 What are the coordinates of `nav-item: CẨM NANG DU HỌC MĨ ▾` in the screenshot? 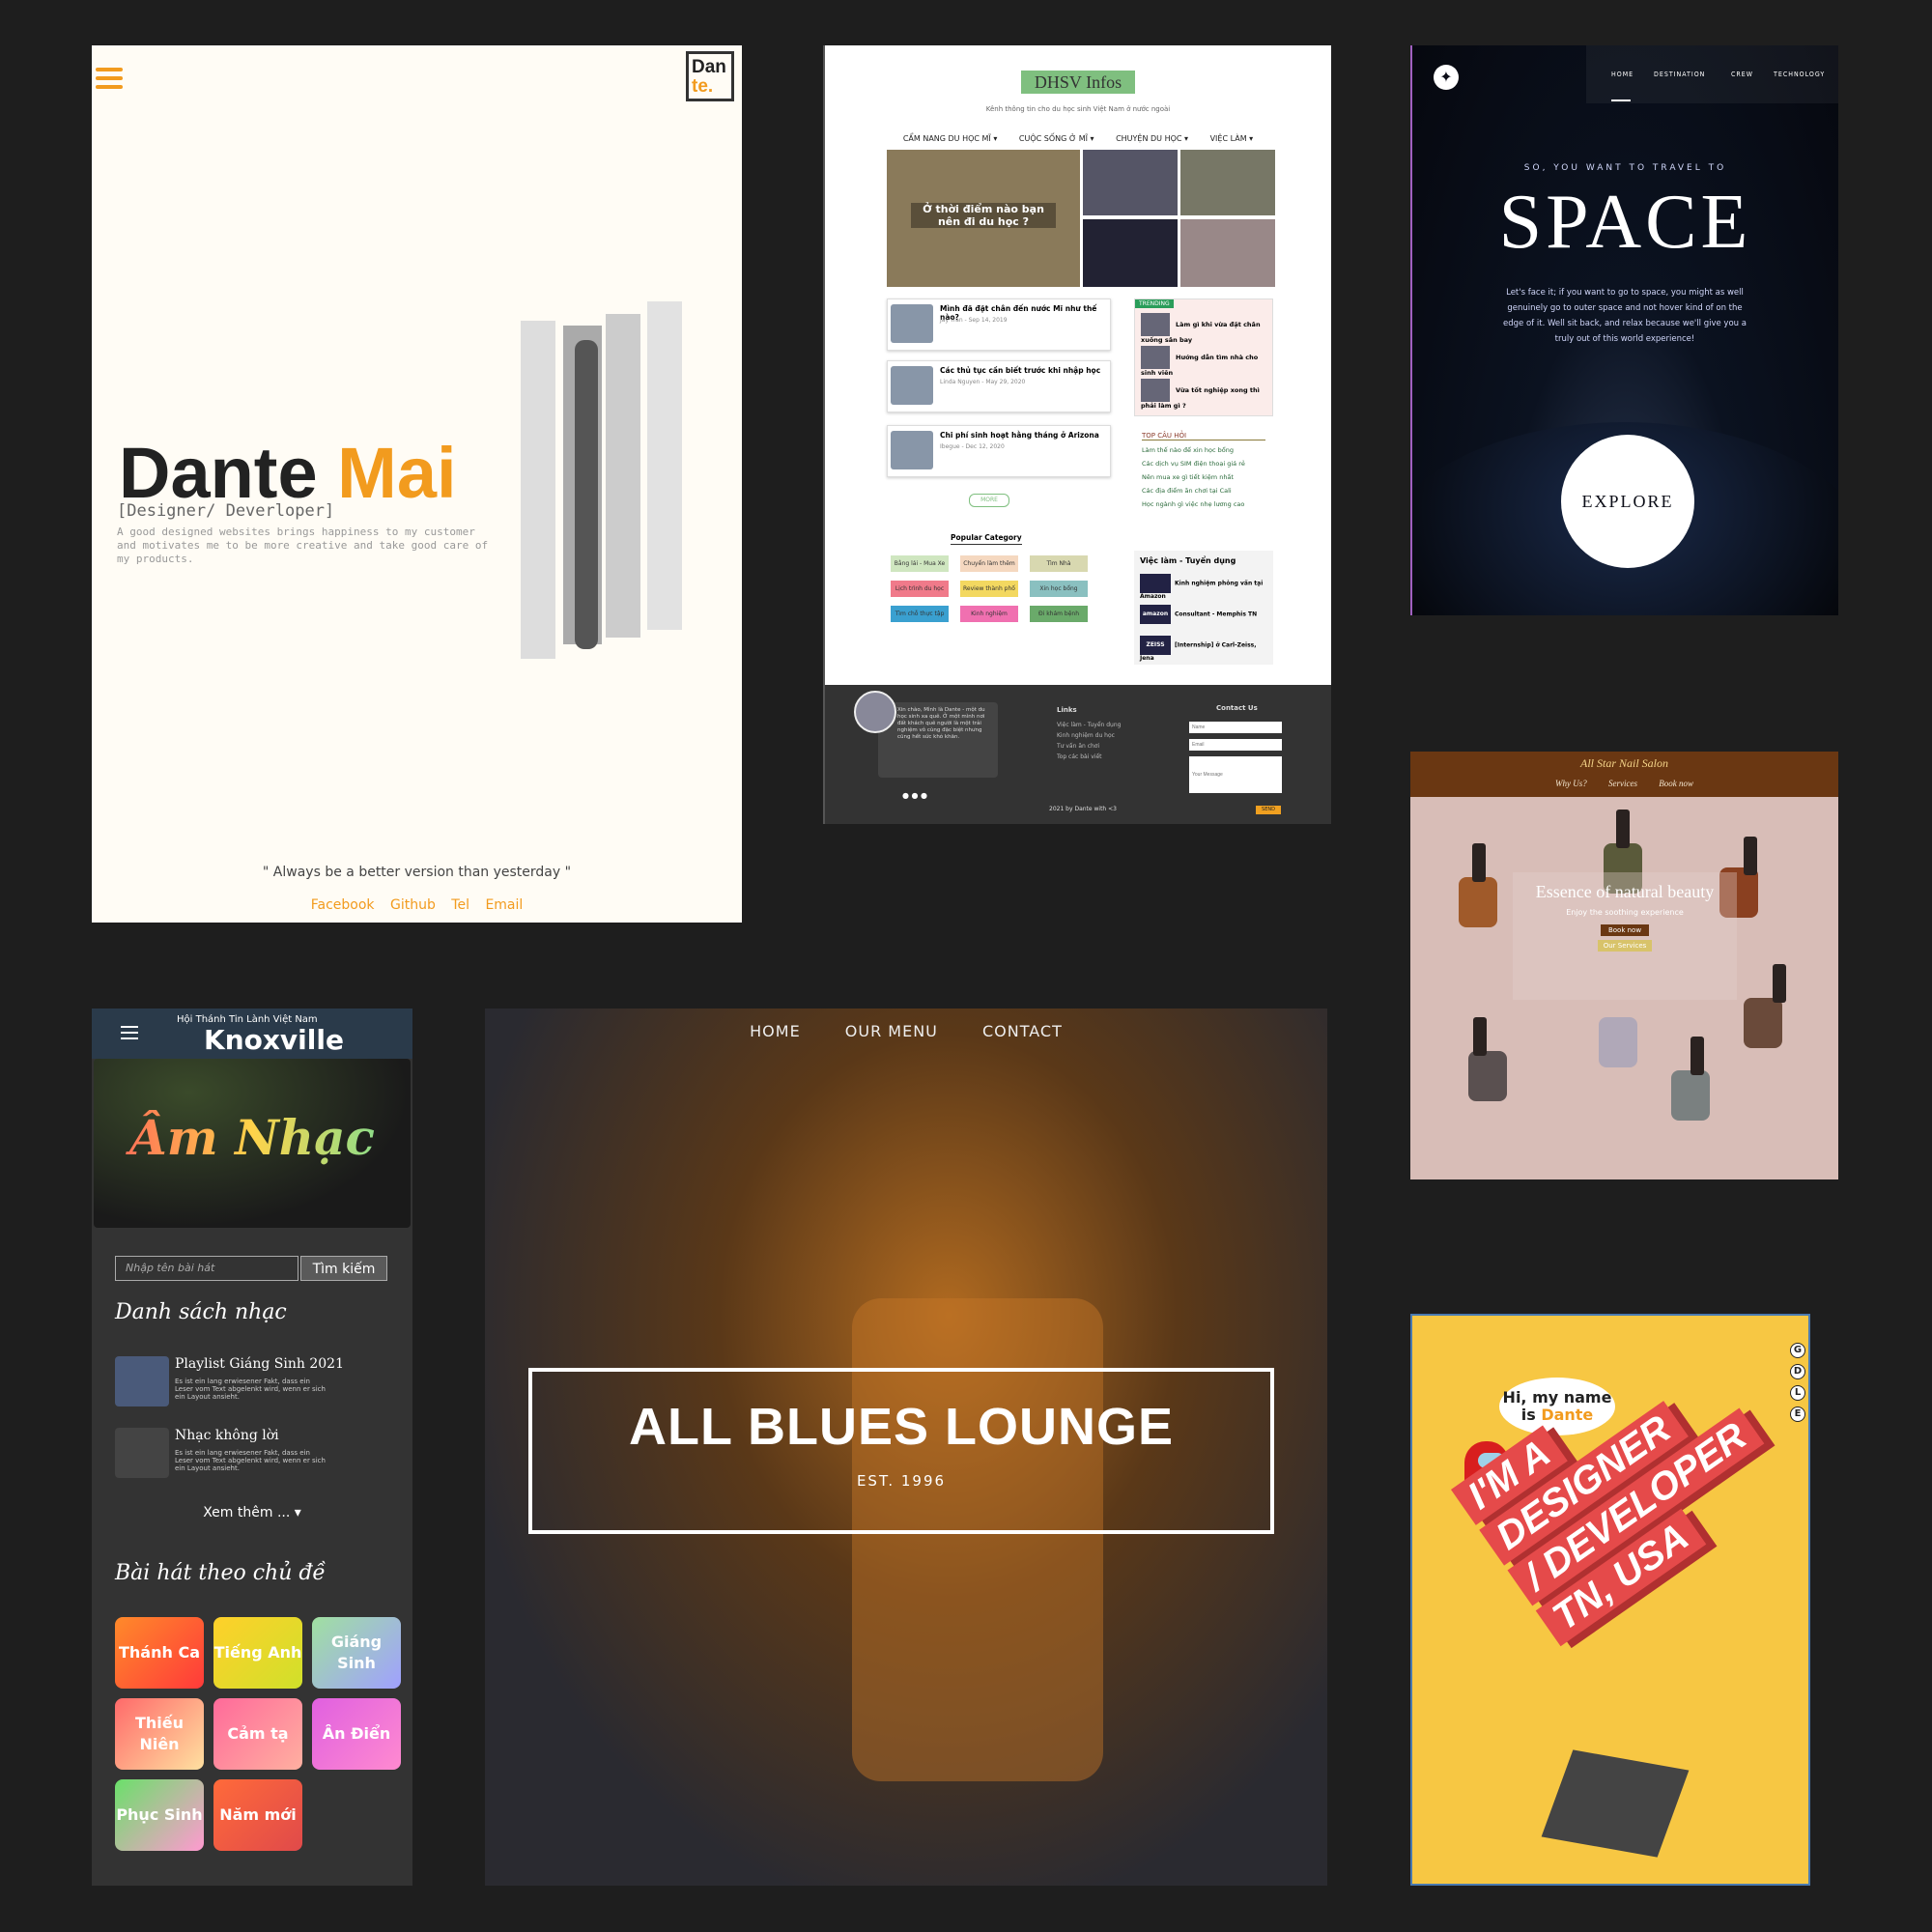 It's located at (950, 138).